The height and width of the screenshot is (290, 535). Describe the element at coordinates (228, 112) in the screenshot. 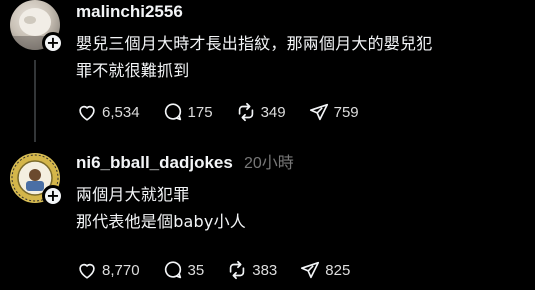

I see `action-bar: 6,534 175 349 759` at that location.